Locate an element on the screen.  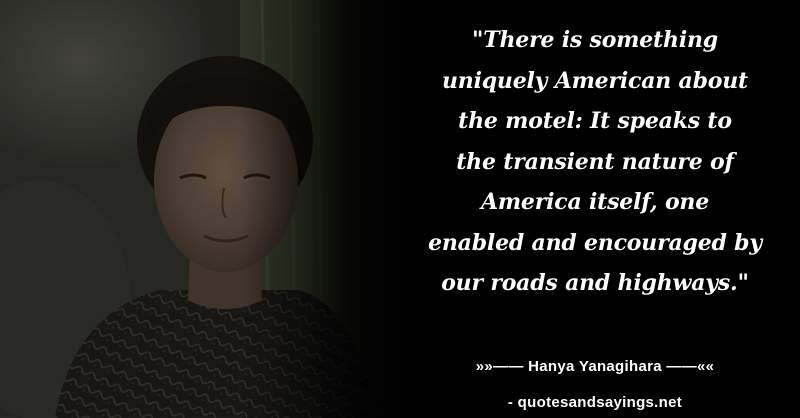
quote-line: the transient nature of is located at coordinates (595, 161).